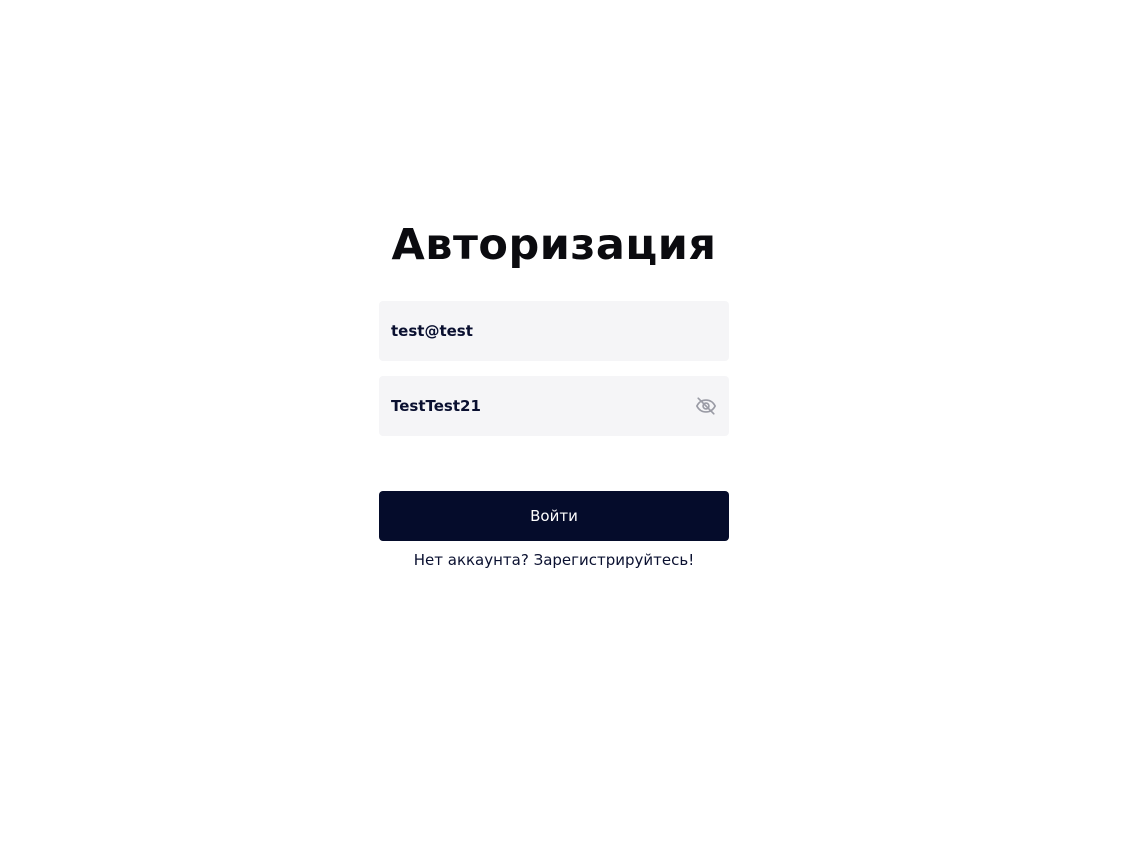 Image resolution: width=1129 pixels, height=867 pixels. I want to click on email-field, so click(554, 331).